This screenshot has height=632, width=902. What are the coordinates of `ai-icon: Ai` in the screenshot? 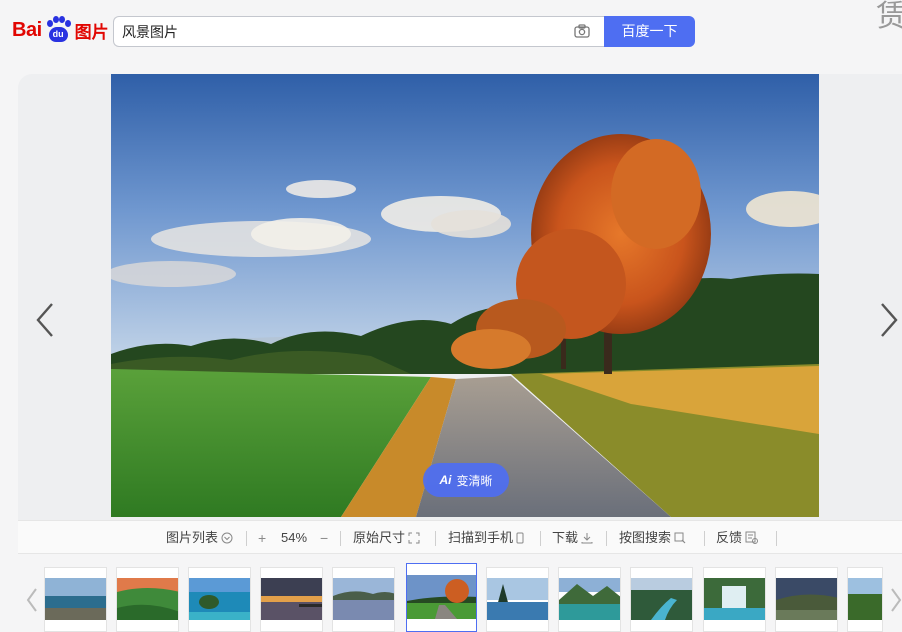 It's located at (445, 480).